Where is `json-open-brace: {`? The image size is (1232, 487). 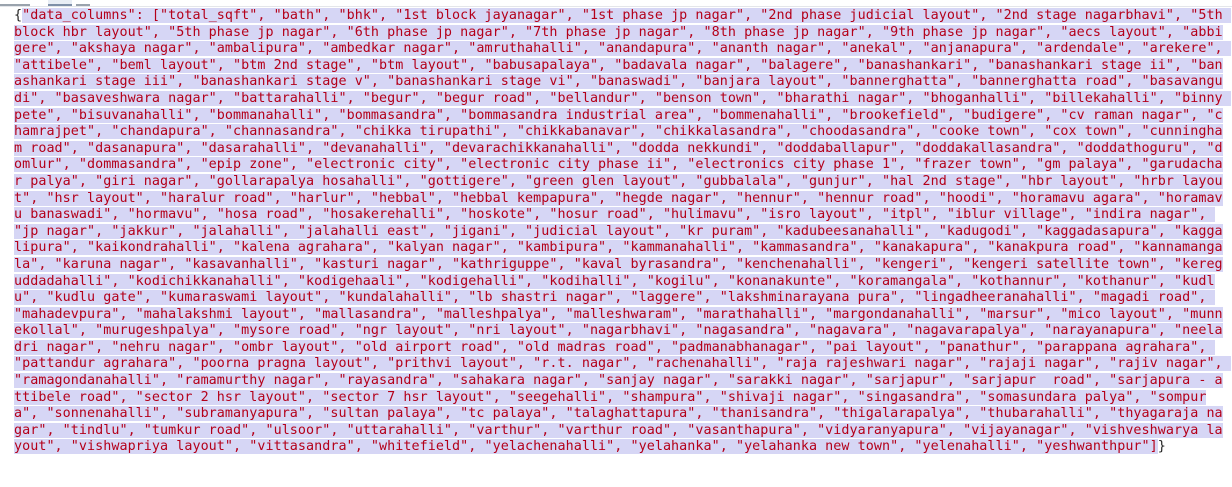
json-open-brace: { is located at coordinates (18, 15).